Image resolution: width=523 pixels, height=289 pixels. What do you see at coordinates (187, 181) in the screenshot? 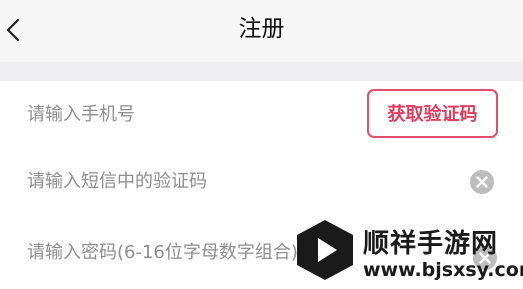
I see `sms-code-input` at bounding box center [187, 181].